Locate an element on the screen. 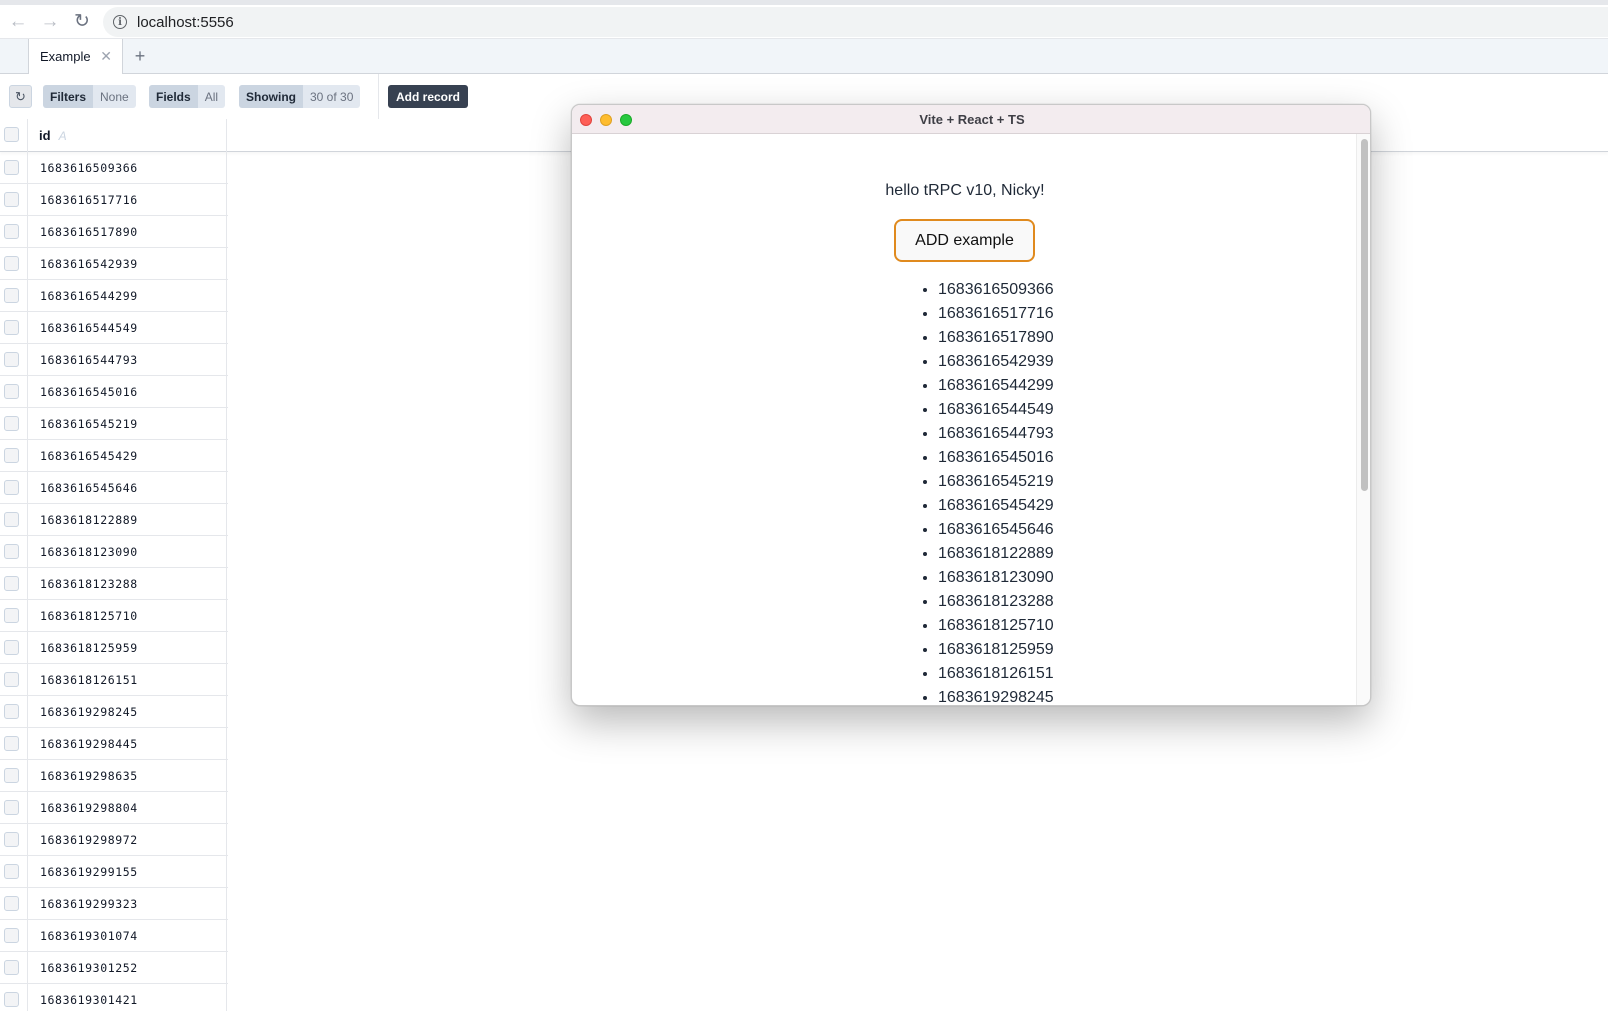  table-row: 1683619301421 is located at coordinates (114, 997).